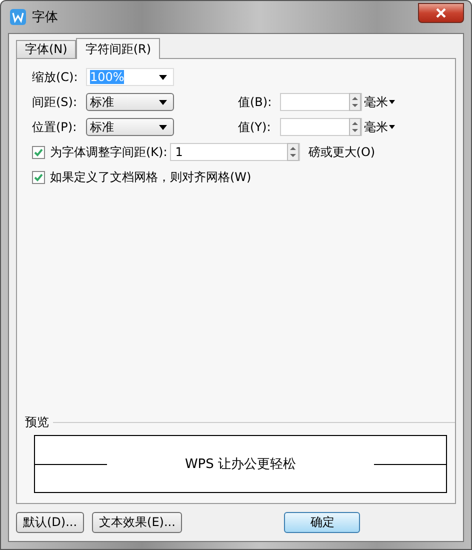  I want to click on close-button, so click(441, 13).